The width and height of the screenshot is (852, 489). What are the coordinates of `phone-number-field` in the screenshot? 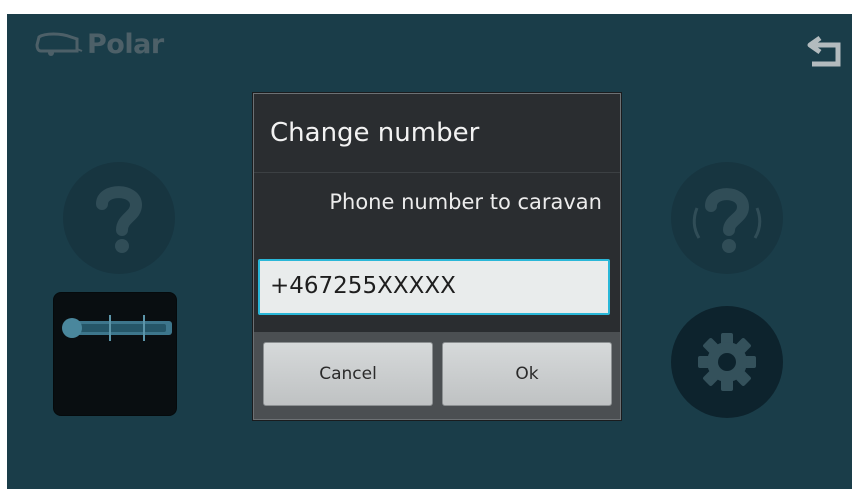 It's located at (434, 287).